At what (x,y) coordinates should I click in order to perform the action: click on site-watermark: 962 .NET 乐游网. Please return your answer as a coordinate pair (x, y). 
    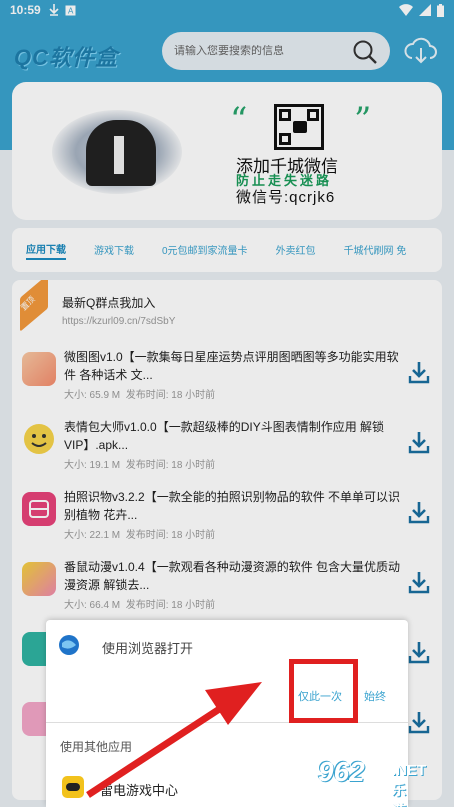
    Looking at the image, I should click on (372, 781).